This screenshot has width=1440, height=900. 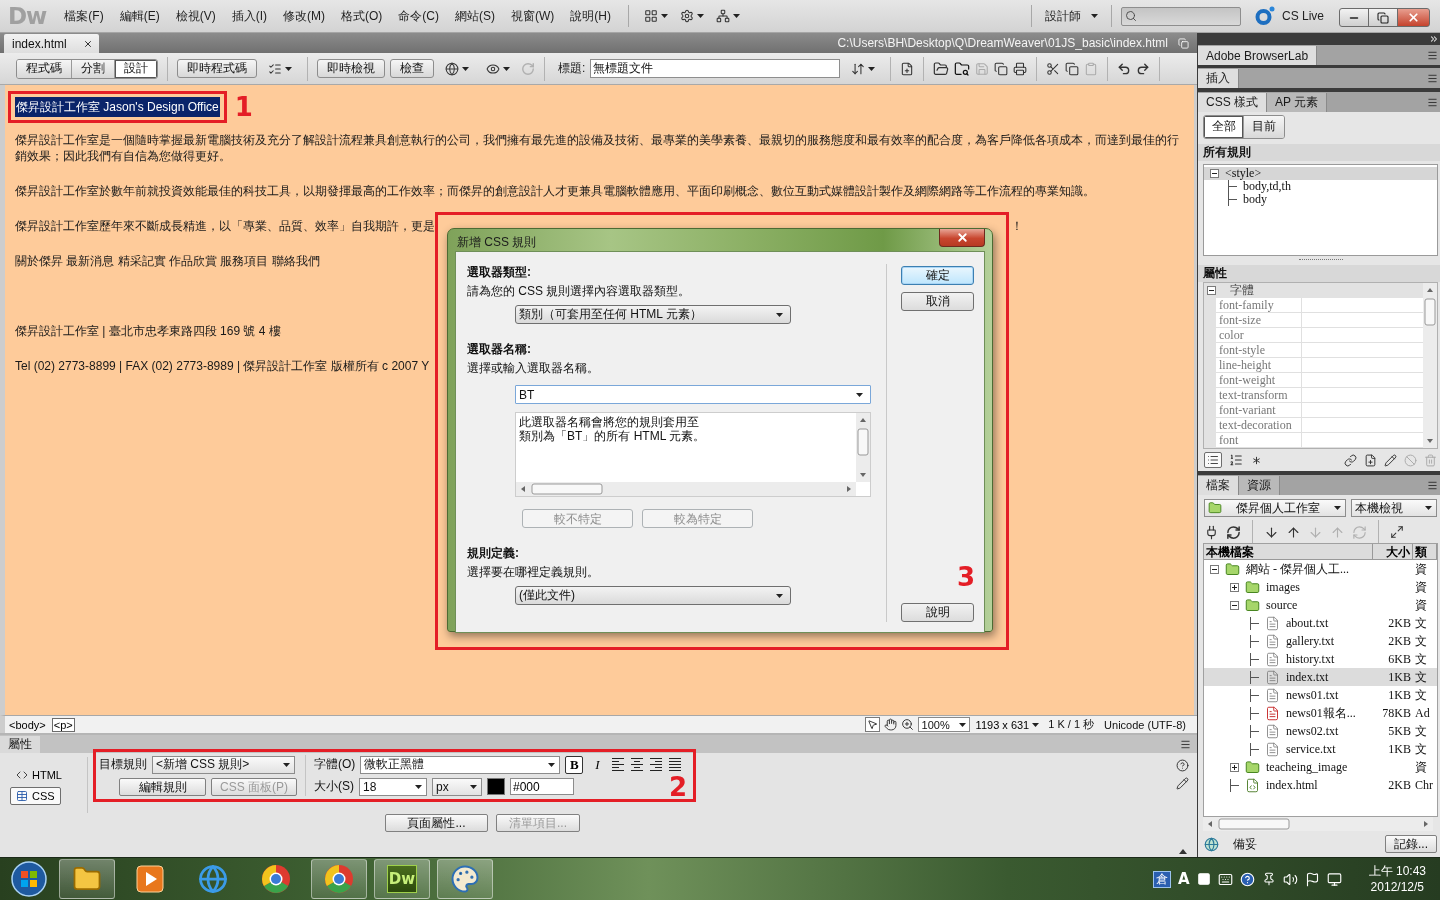 I want to click on taskbar-app: Dw, so click(x=402, y=879).